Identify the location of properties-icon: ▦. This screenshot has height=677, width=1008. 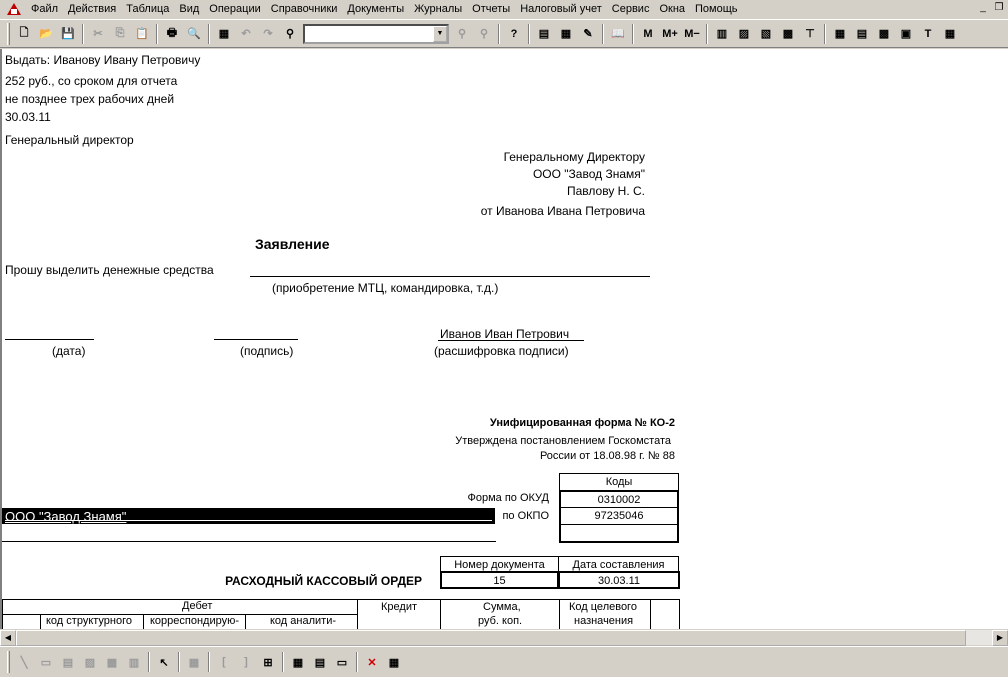
(194, 662).